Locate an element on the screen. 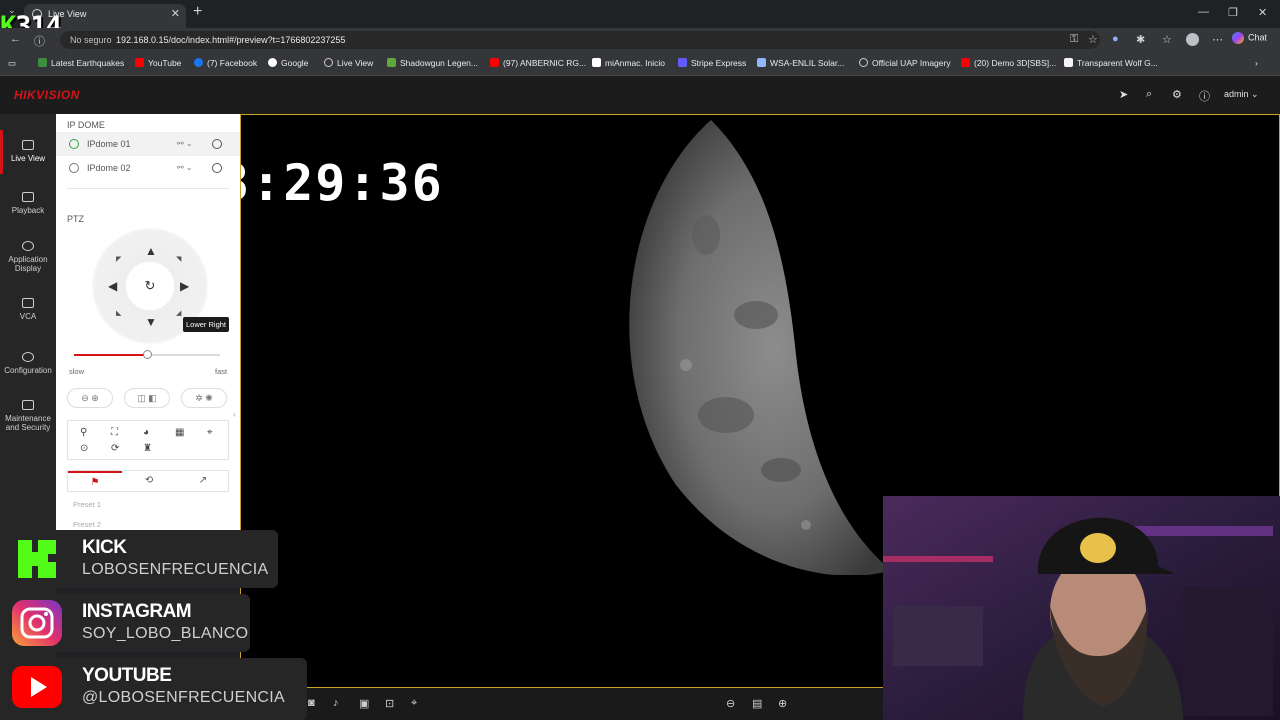 This screenshot has height=720, width=1280. camera-status-icon is located at coordinates (74, 168).